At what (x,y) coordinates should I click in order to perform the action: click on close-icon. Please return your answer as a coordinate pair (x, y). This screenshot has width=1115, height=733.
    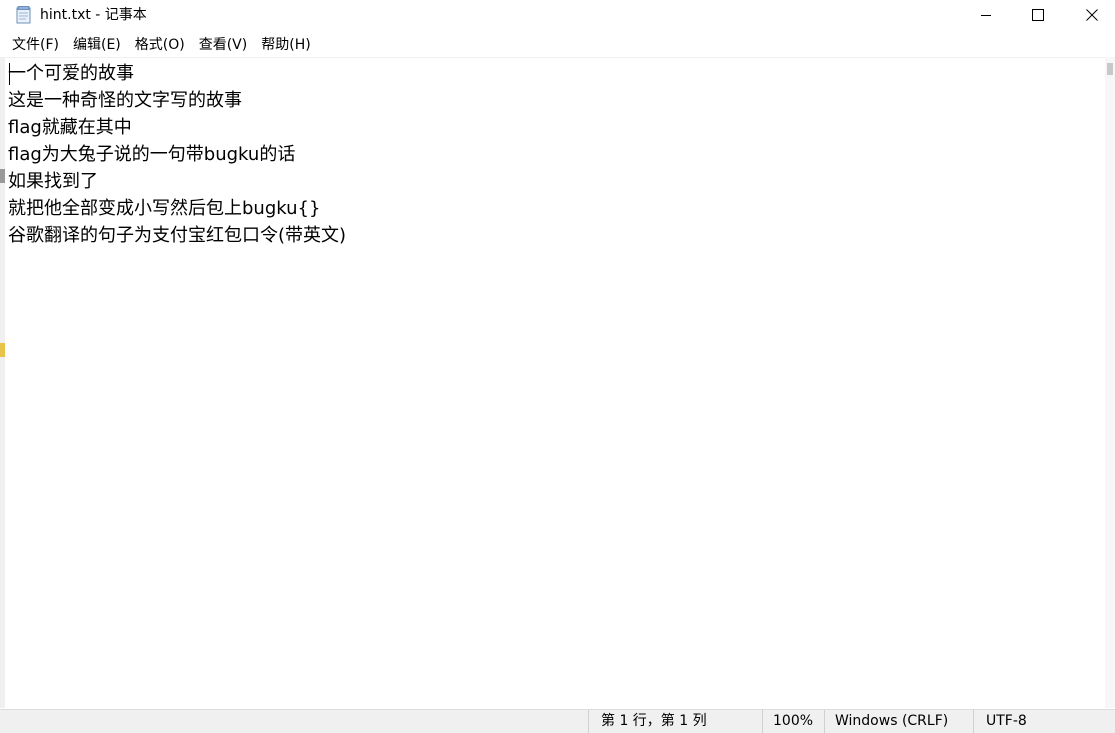
    Looking at the image, I should click on (1092, 15).